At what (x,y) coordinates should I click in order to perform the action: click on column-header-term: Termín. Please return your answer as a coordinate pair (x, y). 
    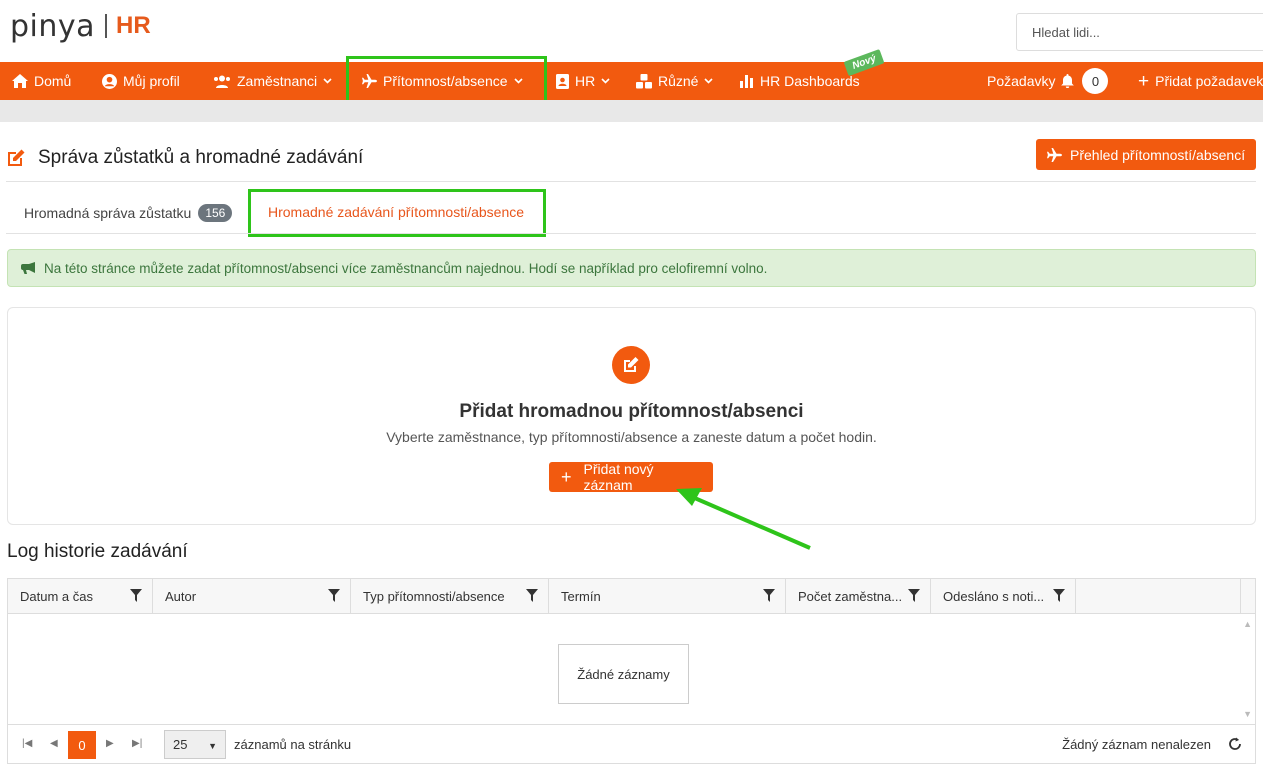
    Looking at the image, I should click on (667, 596).